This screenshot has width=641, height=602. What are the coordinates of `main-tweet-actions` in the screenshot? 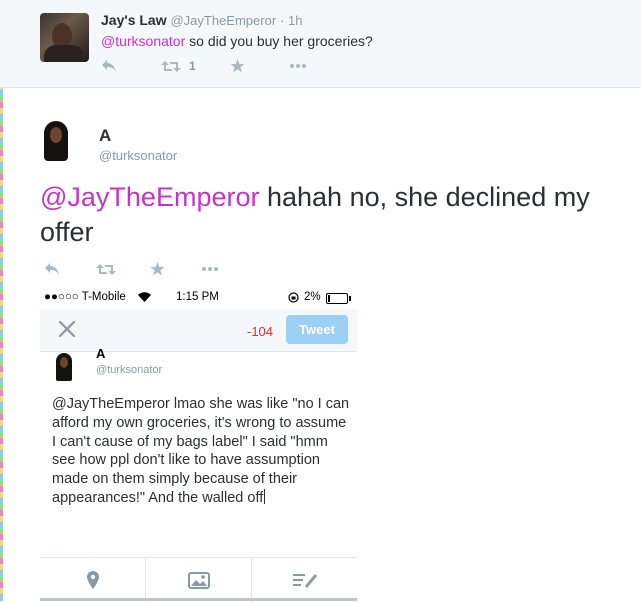 It's located at (153, 269).